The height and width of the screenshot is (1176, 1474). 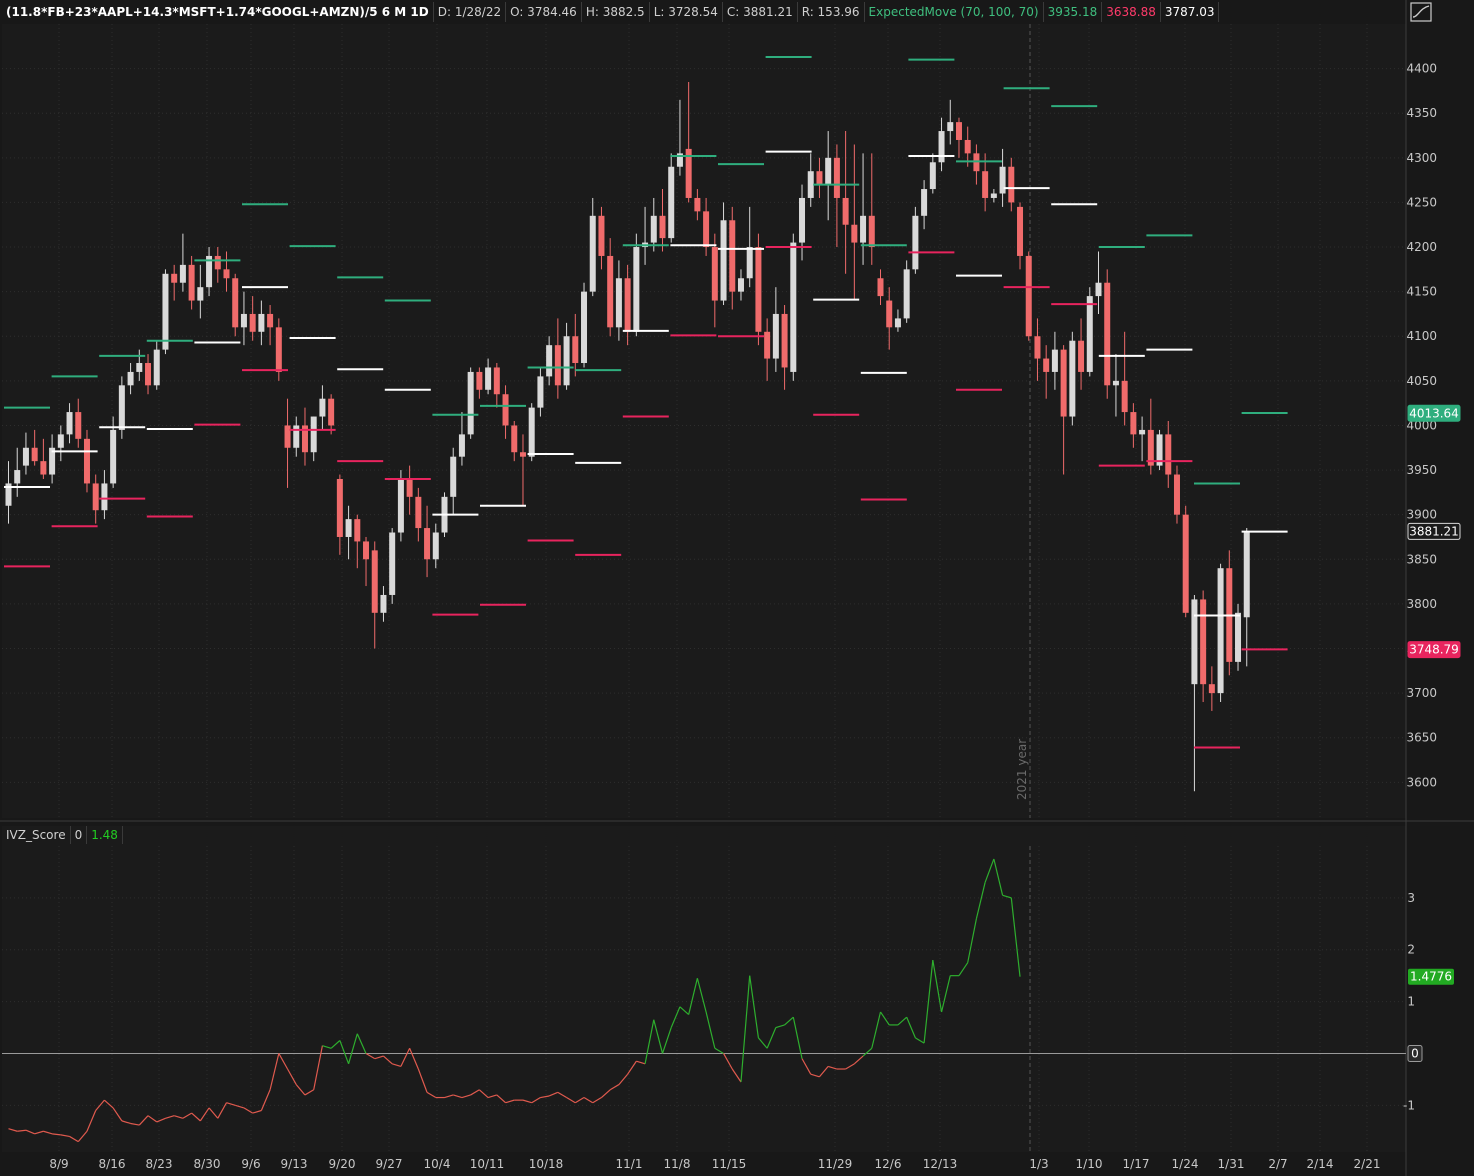 I want to click on y-tick-label: 4300, so click(x=1421, y=158).